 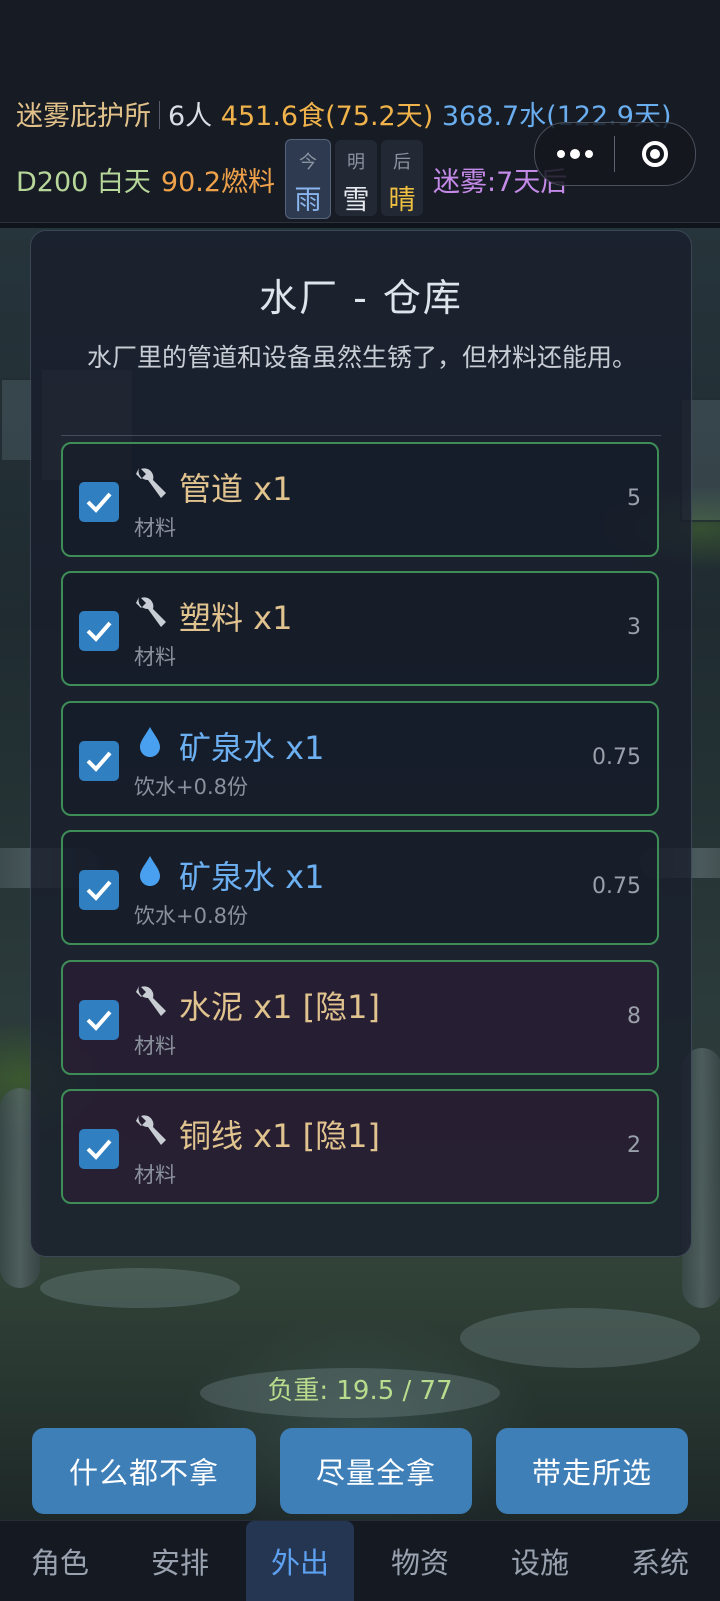 I want to click on people-count: 6人, so click(x=190, y=116).